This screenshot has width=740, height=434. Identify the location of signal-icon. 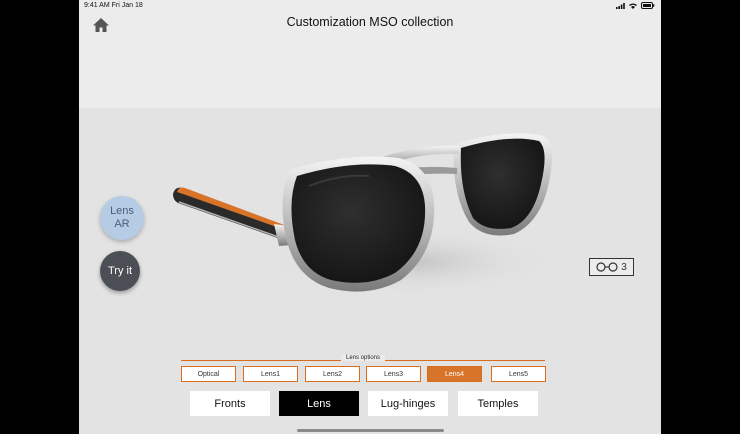
(620, 5).